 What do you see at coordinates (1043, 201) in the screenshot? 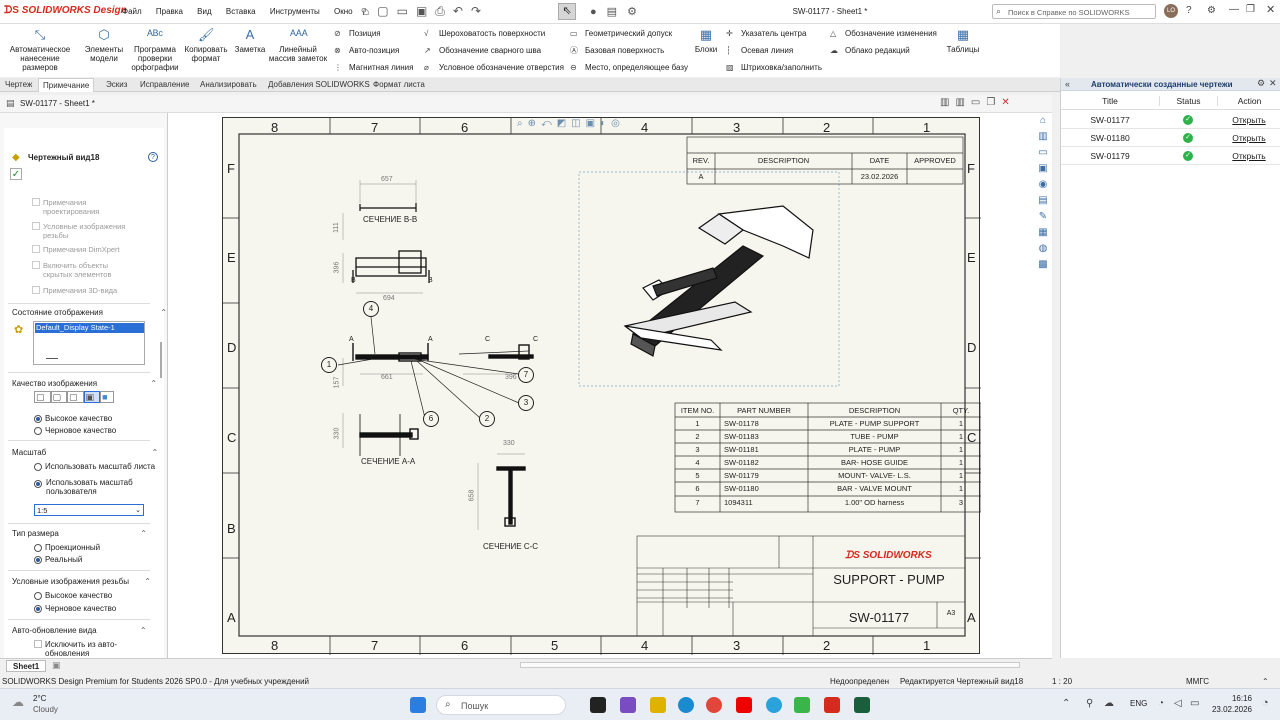
I see `custom-properties-icon: ▤` at bounding box center [1043, 201].